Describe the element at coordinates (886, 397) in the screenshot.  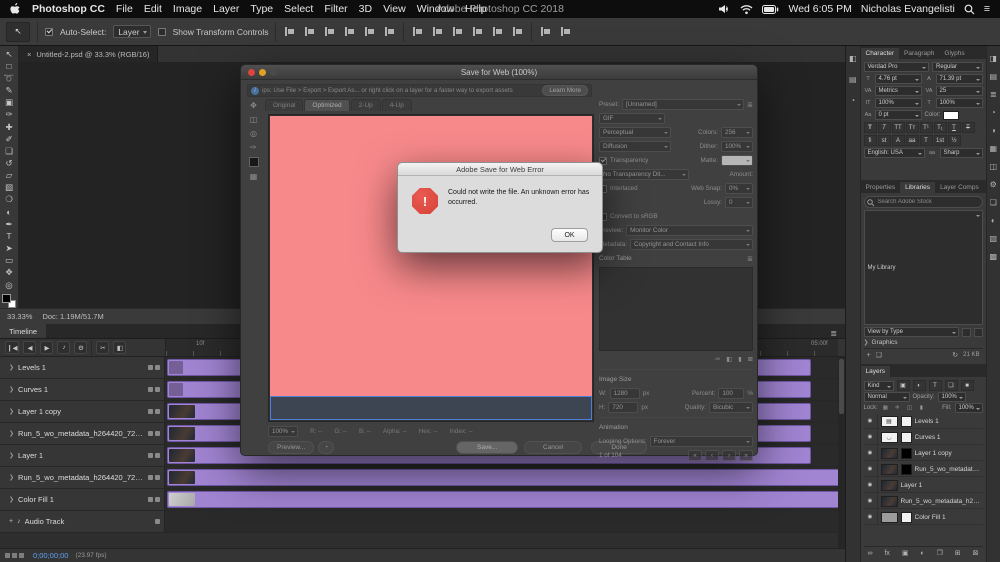
I see `blend-mode-select: Normal` at that location.